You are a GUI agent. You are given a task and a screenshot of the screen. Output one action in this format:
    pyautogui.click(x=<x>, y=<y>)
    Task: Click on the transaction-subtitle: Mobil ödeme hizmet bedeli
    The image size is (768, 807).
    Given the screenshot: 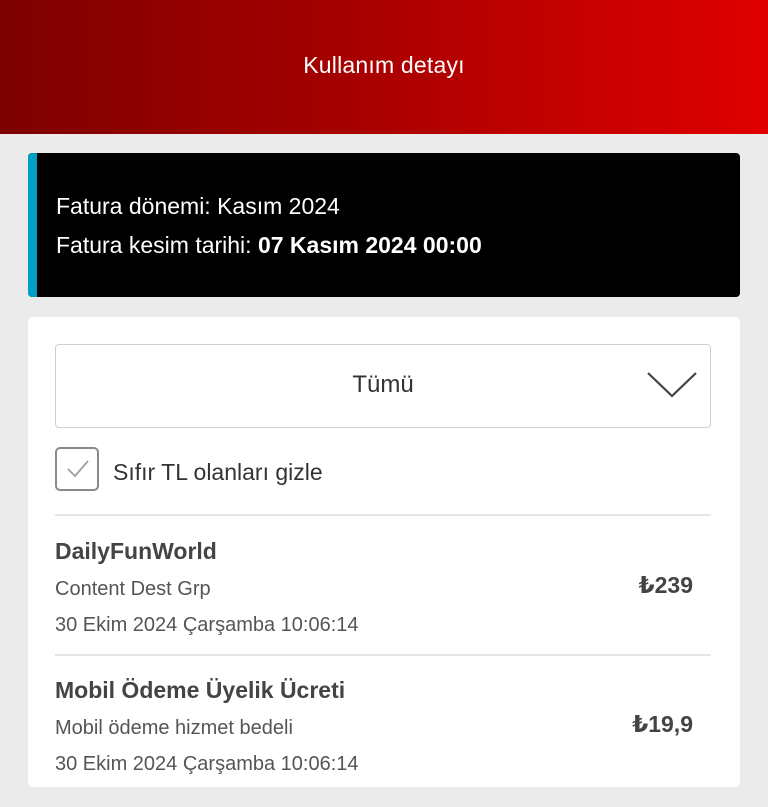 What is the action you would take?
    pyautogui.click(x=174, y=728)
    